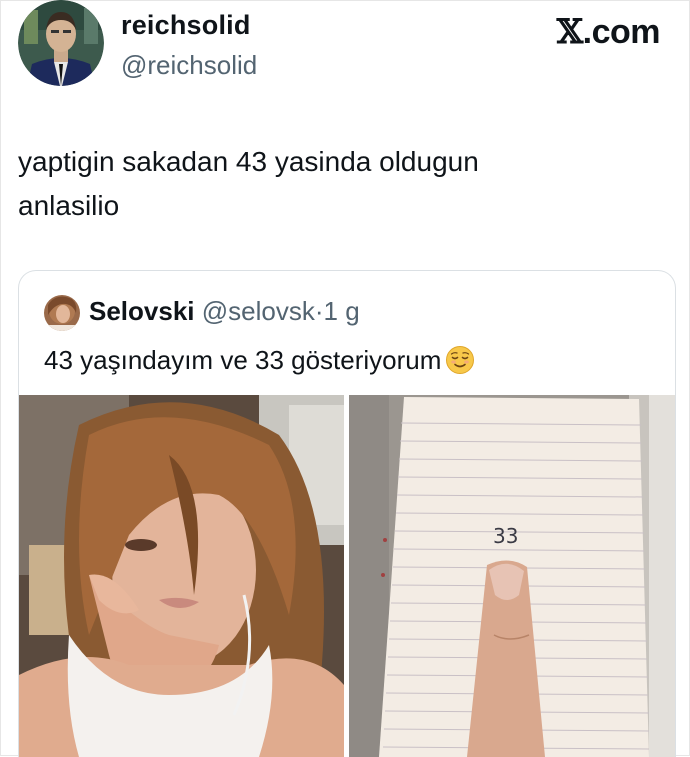 The image size is (690, 757). I want to click on quoted-post-text-row: 43 yaşındayım ve 33 gösteriyorum, so click(259, 363).